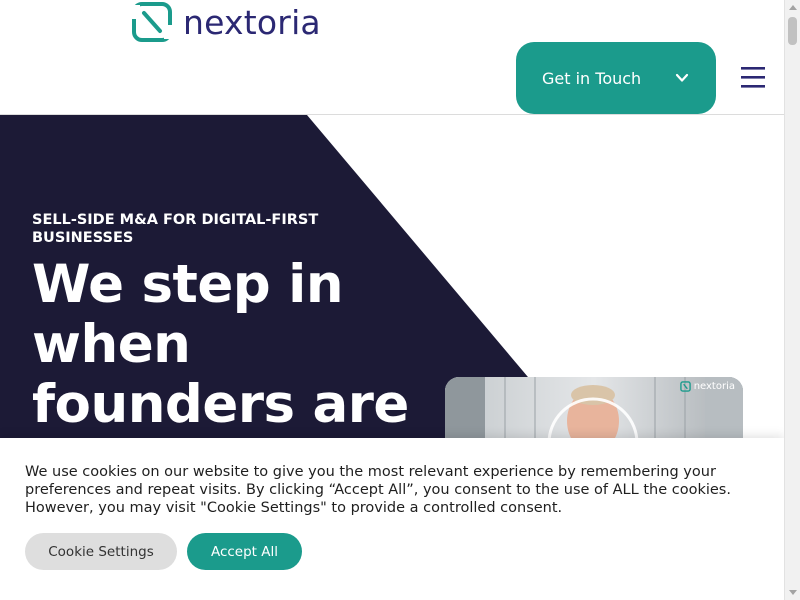 This screenshot has width=800, height=600. What do you see at coordinates (793, 7) in the screenshot?
I see `scroll-up-arrow-icon` at bounding box center [793, 7].